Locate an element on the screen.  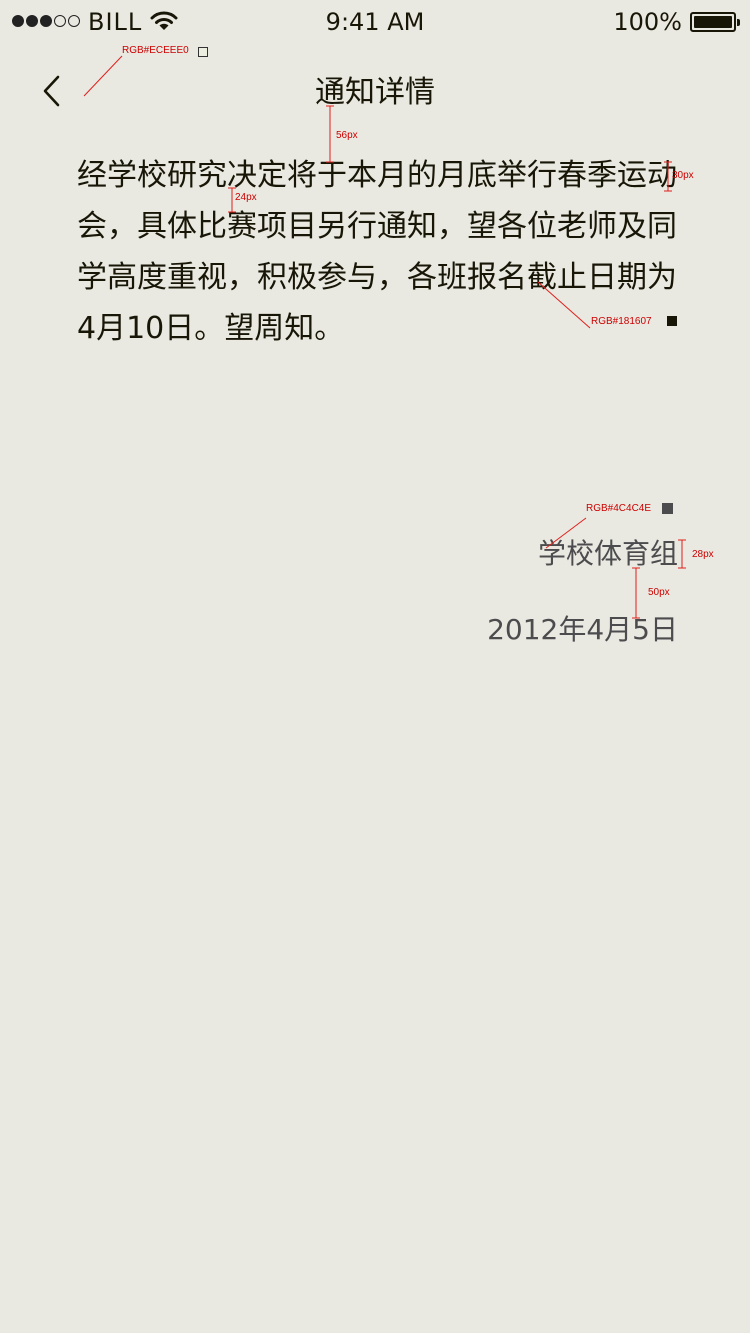
annotation-body-color: RGB#181607 is located at coordinates (621, 321).